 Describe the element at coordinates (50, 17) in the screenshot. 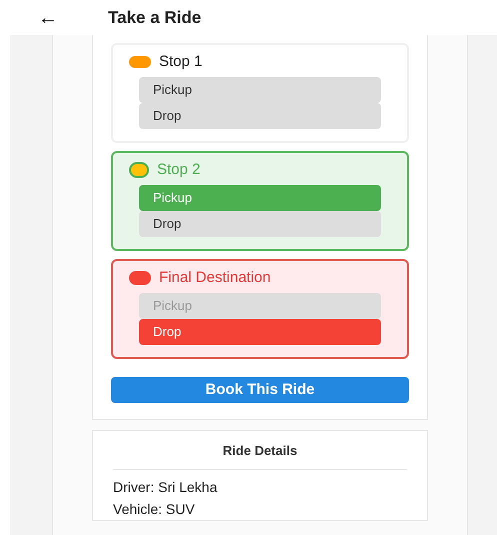

I see `back-button: ←` at that location.